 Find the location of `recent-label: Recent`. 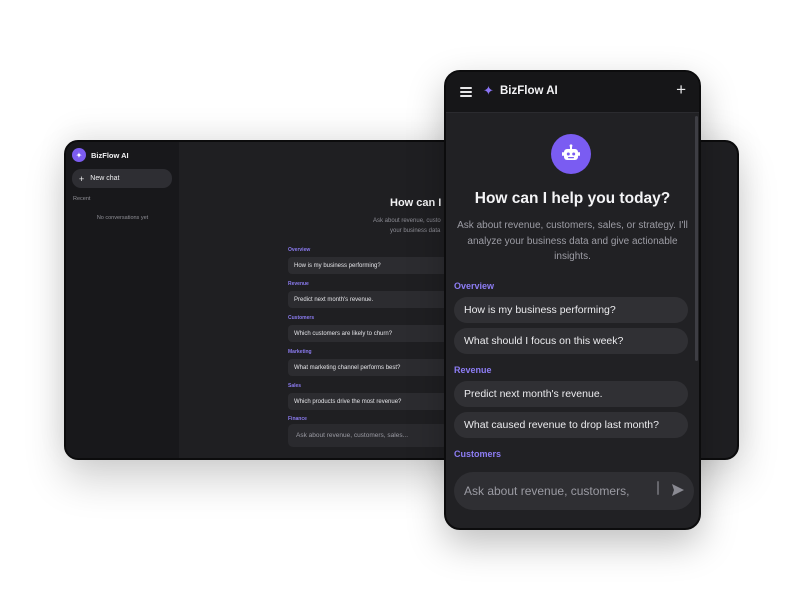

recent-label: Recent is located at coordinates (82, 199).